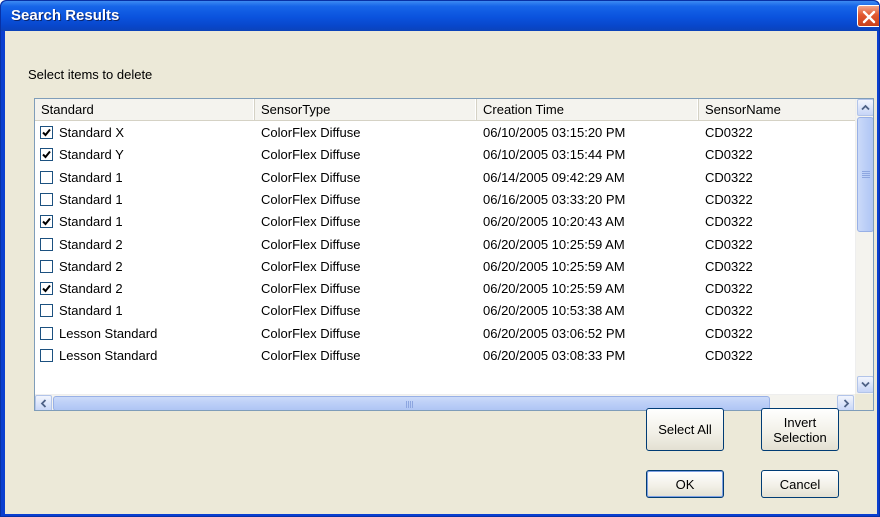 The image size is (880, 517). What do you see at coordinates (685, 429) in the screenshot?
I see `select-all-button: Select All` at bounding box center [685, 429].